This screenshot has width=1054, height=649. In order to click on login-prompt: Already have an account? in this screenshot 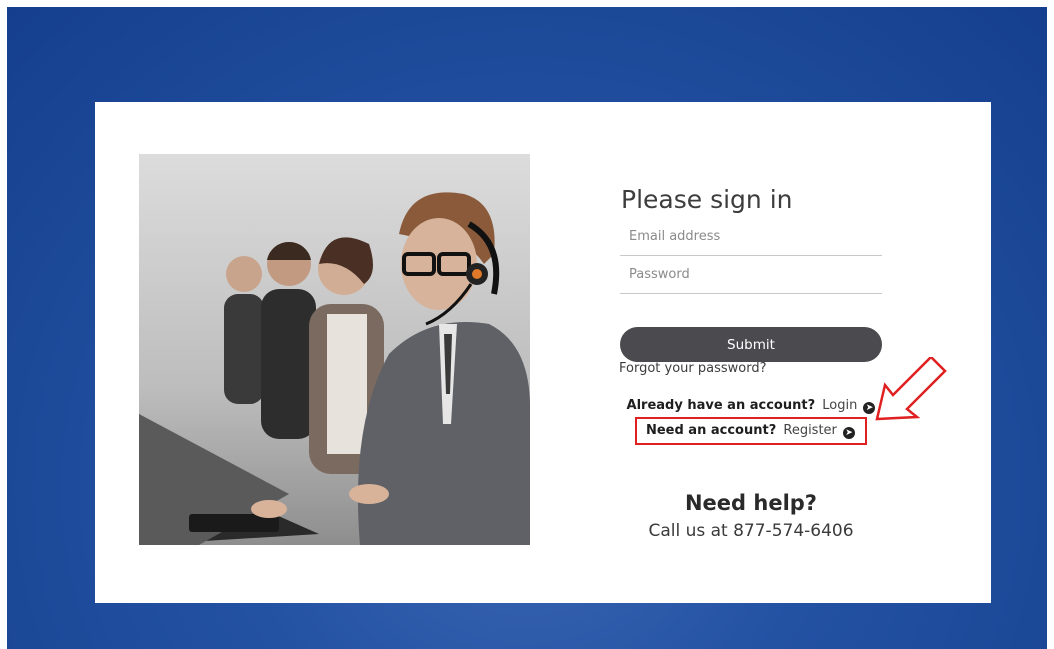, I will do `click(721, 405)`.